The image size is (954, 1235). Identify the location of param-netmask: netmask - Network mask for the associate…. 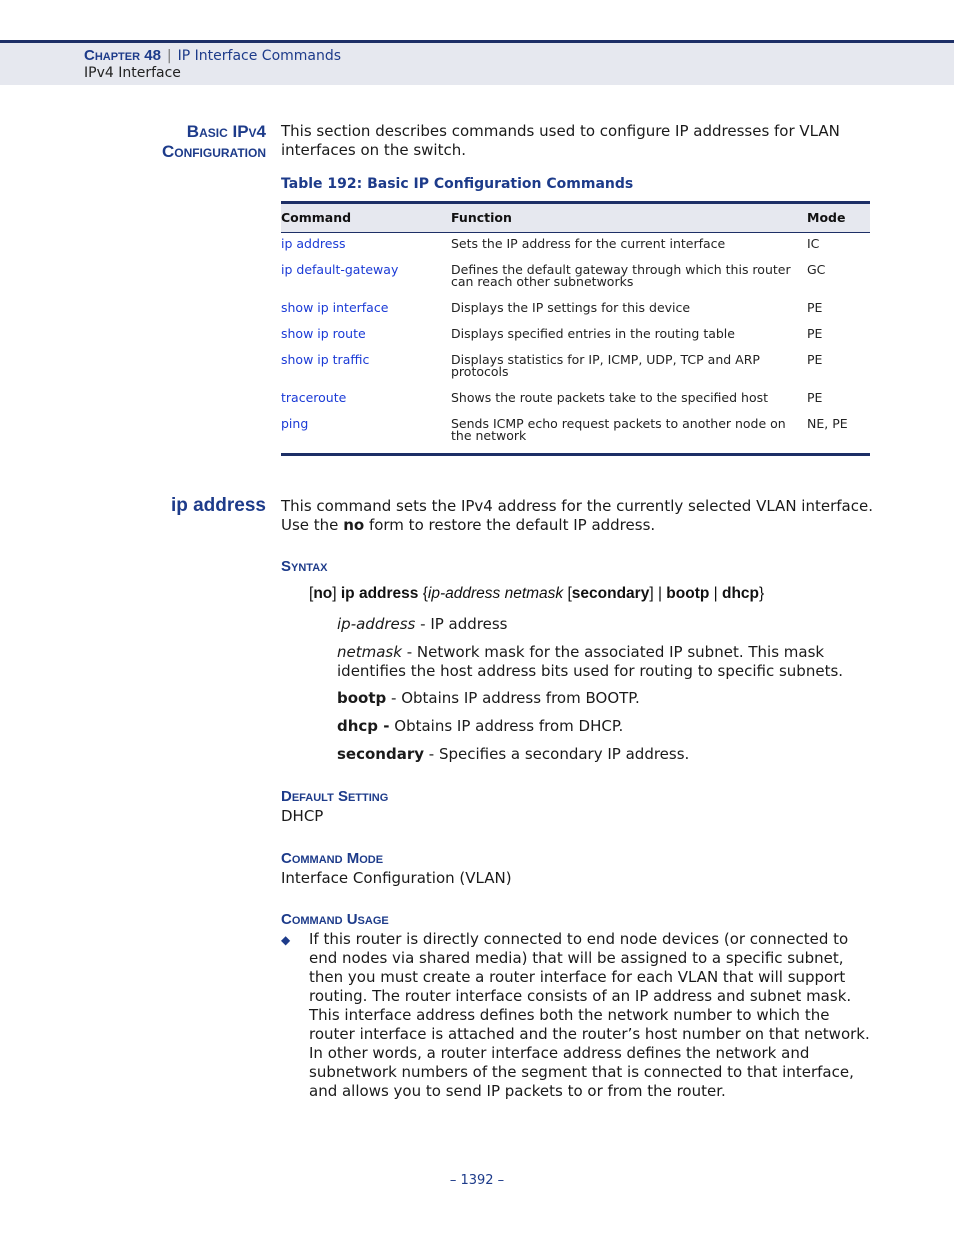
(590, 661).